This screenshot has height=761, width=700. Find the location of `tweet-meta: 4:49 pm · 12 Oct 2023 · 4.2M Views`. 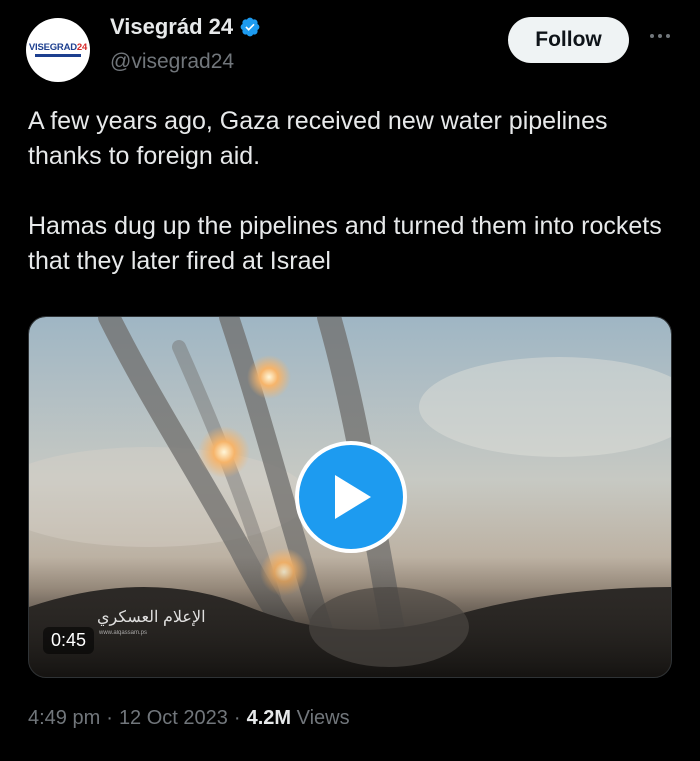

tweet-meta: 4:49 pm · 12 Oct 2023 · 4.2M Views is located at coordinates (189, 718).